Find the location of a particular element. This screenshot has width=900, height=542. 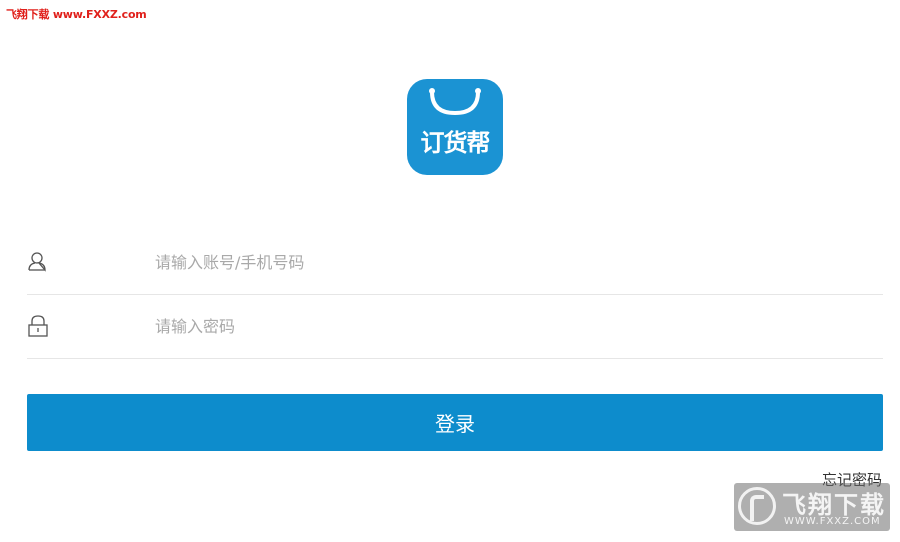

watermark-logo-icon is located at coordinates (757, 506).